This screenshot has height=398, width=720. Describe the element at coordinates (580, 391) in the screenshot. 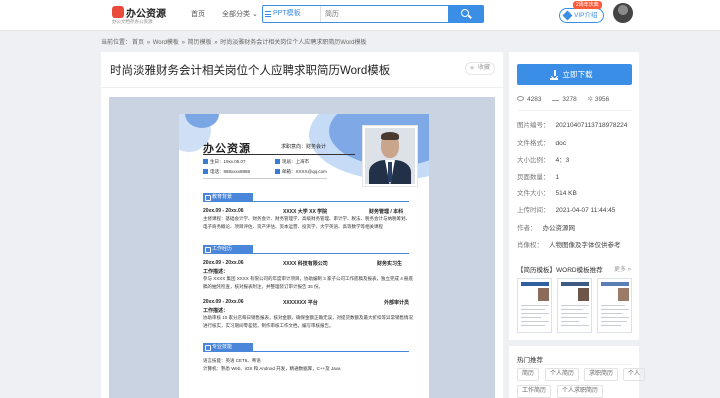

I see `tag-link: 个人求职简历` at that location.